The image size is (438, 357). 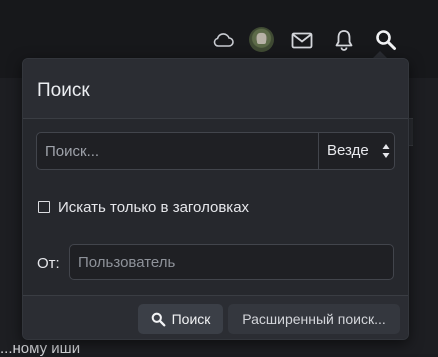 I want to click on search-button-label: Поиск, so click(x=191, y=319).